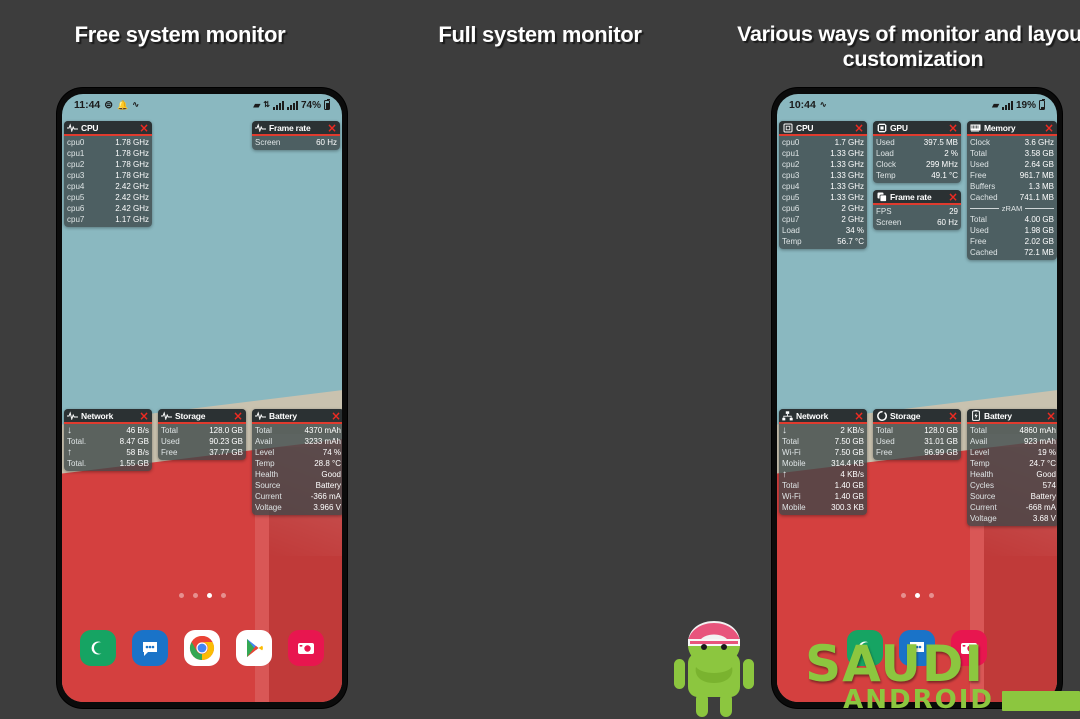 The height and width of the screenshot is (719, 1080). What do you see at coordinates (190, 415) in the screenshot?
I see `widget-storage-title: Storage` at bounding box center [190, 415].